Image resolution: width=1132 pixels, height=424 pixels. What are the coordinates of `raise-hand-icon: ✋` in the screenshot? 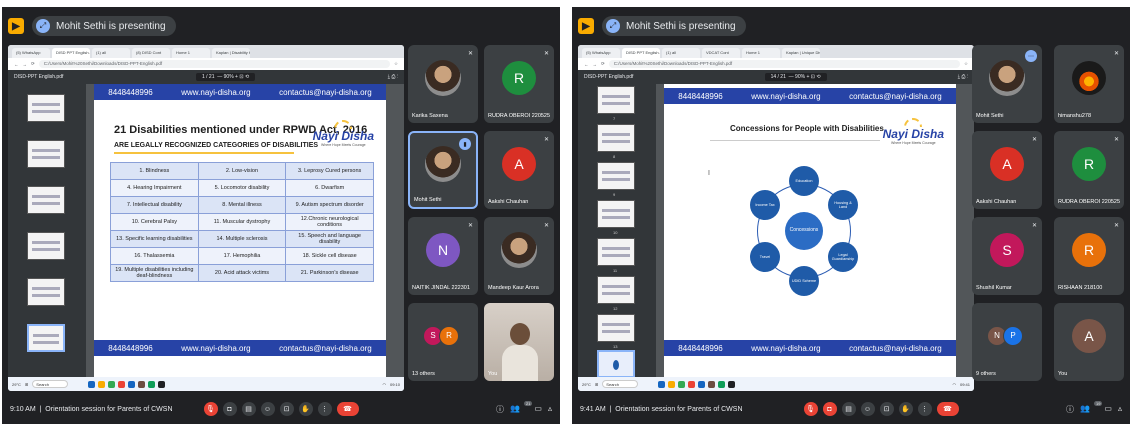 It's located at (905, 409).